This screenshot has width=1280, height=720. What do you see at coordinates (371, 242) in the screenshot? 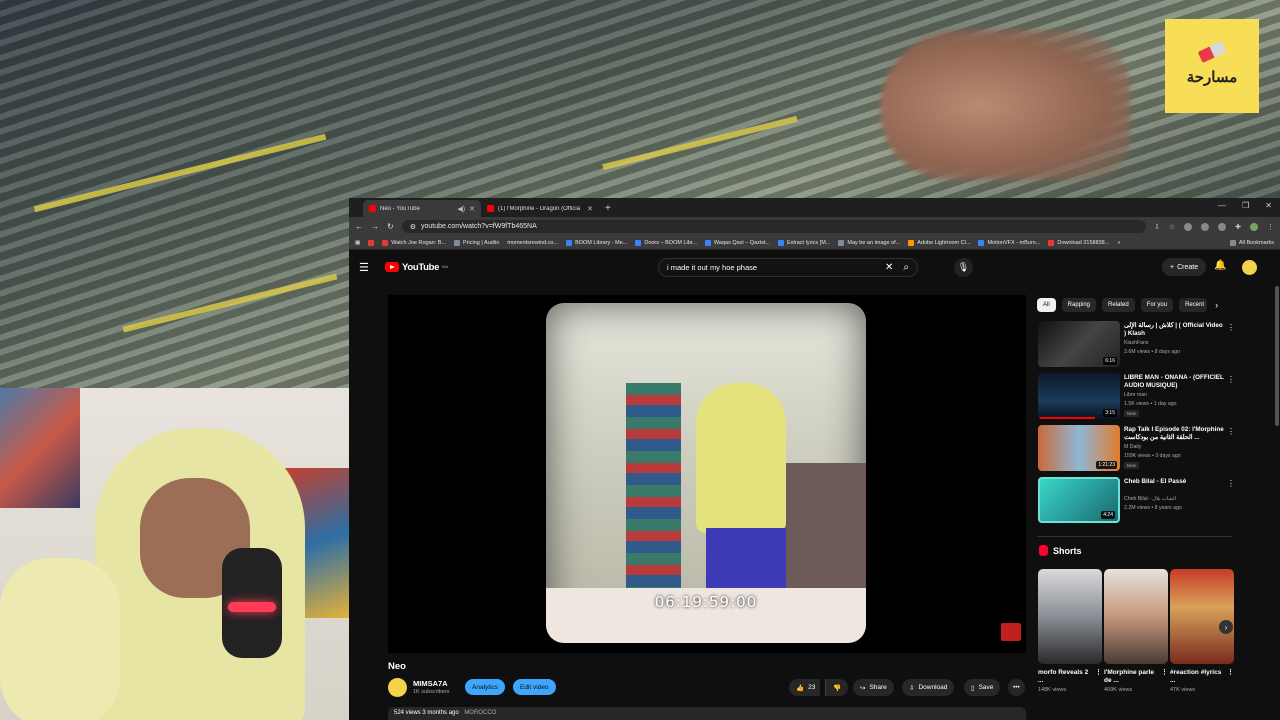
I see `bookmark-item` at bounding box center [371, 242].